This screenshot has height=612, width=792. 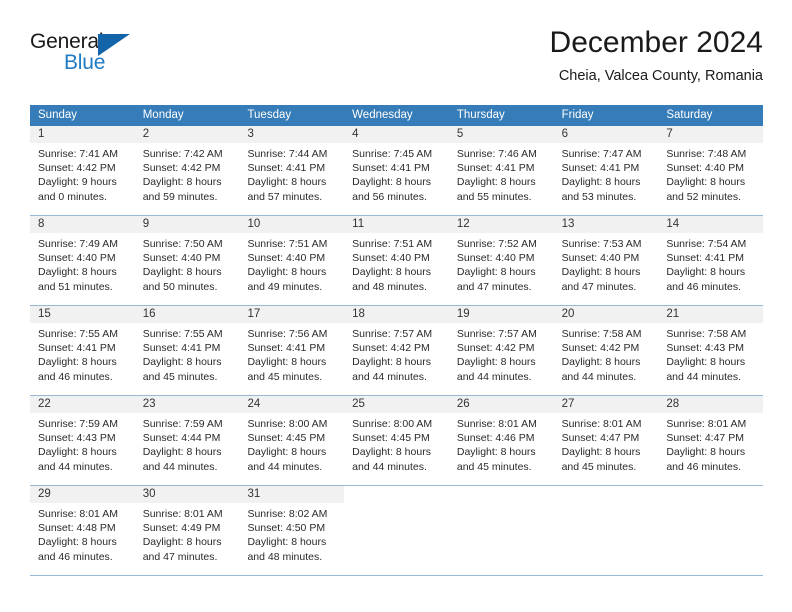 What do you see at coordinates (82, 404) in the screenshot?
I see `day-number: 22` at bounding box center [82, 404].